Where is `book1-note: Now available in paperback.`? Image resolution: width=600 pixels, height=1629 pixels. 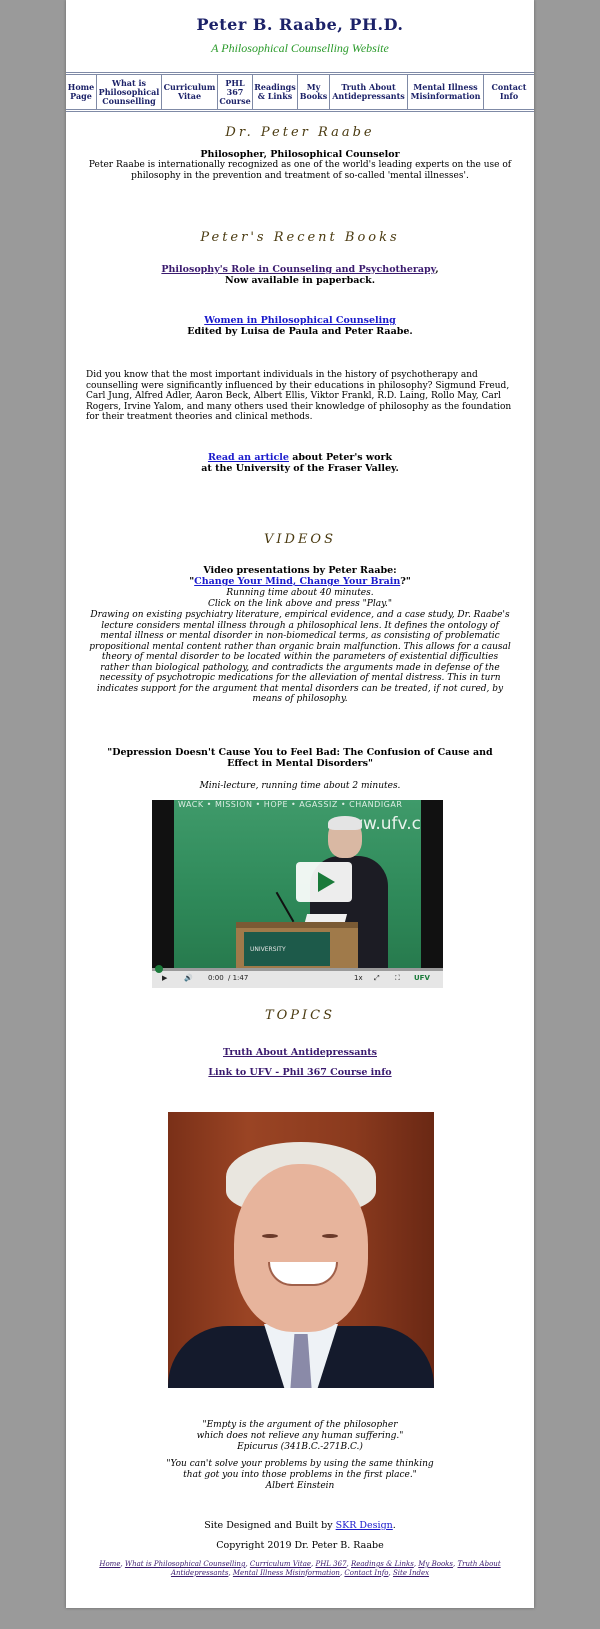
book1-note: Now available in paperback. is located at coordinates (300, 280).